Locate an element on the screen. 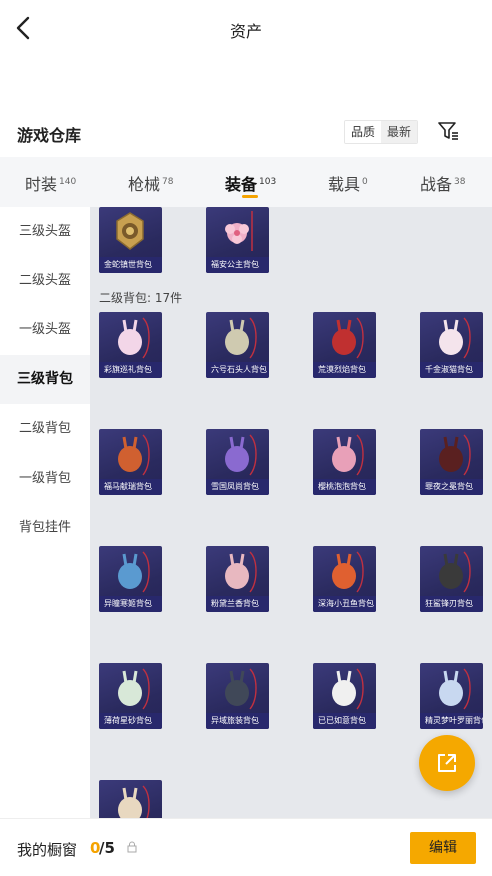 This screenshot has height=876, width=492. item-name: 金蛇镇世背包 is located at coordinates (130, 265).